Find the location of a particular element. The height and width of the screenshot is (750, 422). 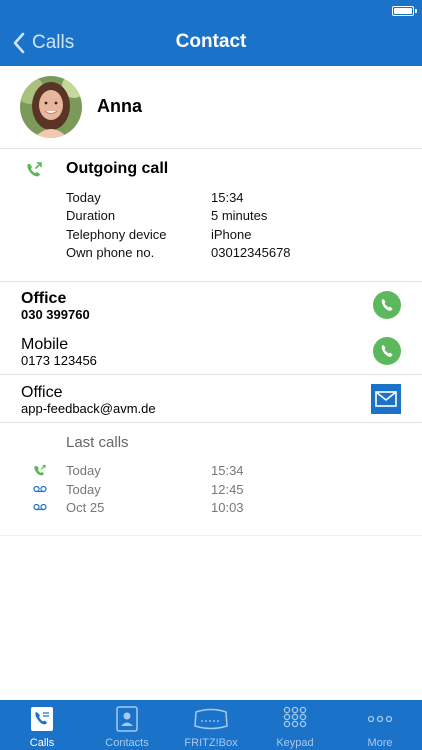

keypad-icon is located at coordinates (295, 717).